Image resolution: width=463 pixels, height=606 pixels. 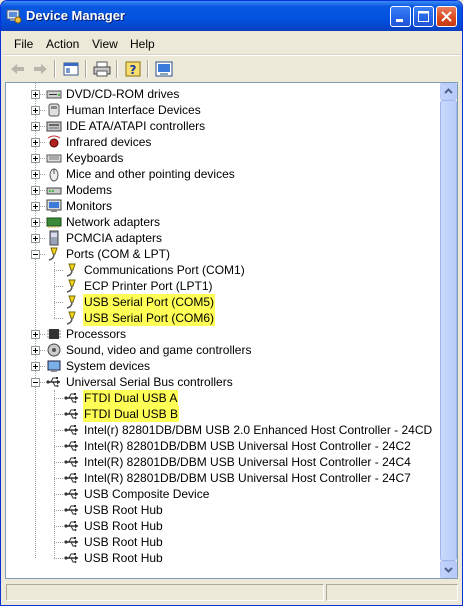 What do you see at coordinates (164, 69) in the screenshot?
I see `properties-icon` at bounding box center [164, 69].